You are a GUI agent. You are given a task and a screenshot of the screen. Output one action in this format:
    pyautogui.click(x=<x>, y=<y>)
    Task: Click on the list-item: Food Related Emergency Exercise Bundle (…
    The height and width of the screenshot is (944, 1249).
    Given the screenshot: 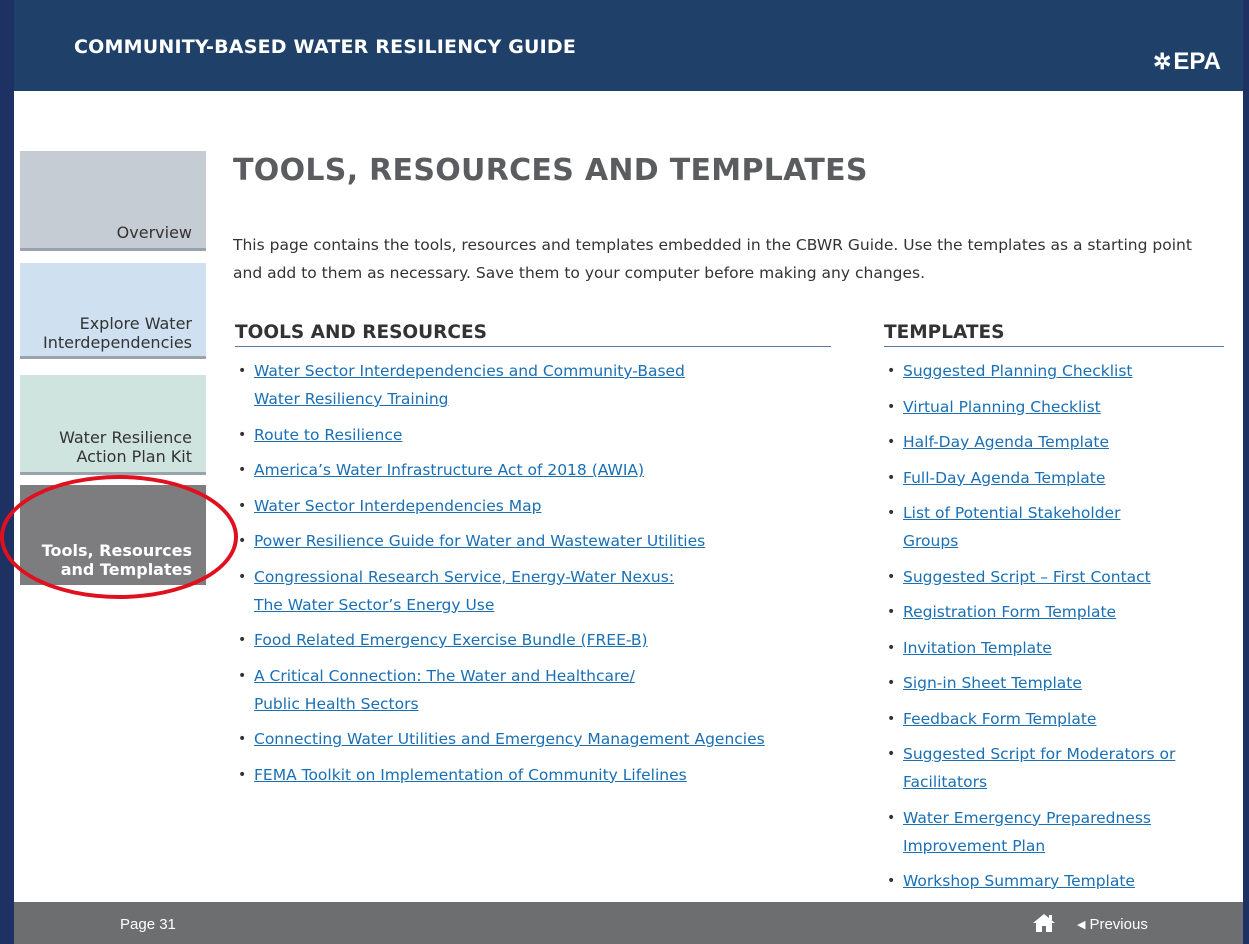 What is the action you would take?
    pyautogui.click(x=540, y=640)
    